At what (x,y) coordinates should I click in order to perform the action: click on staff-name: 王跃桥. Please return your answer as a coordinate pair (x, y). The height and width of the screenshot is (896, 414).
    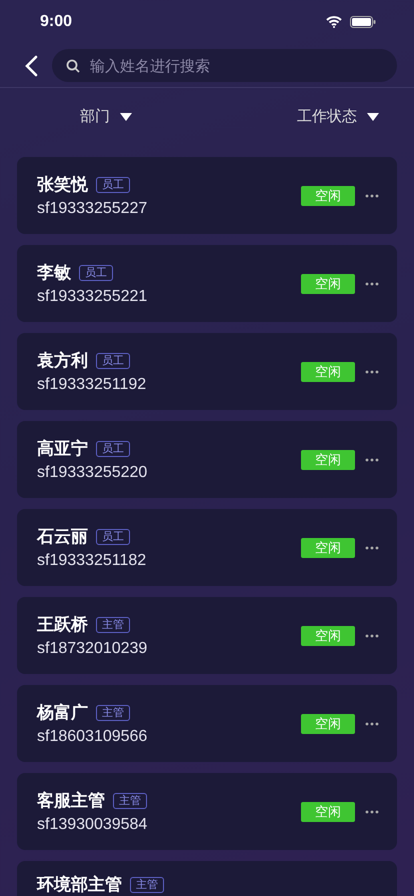
    Looking at the image, I should click on (62, 625).